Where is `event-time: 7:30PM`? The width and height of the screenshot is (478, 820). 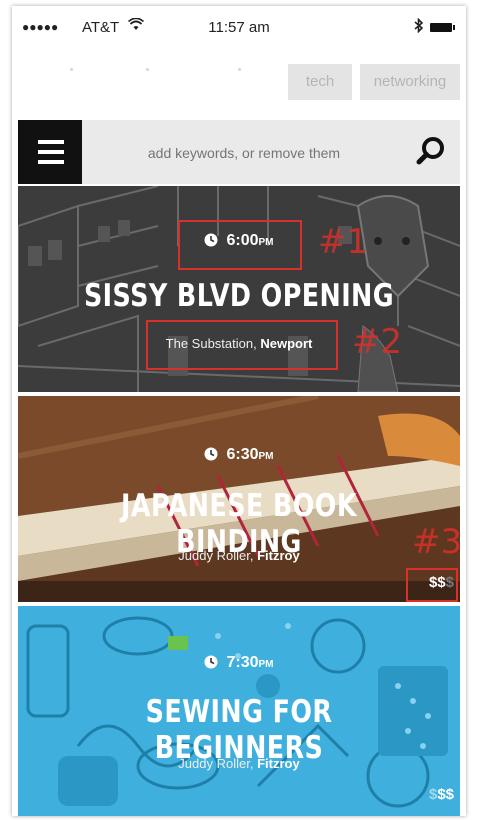 event-time: 7:30PM is located at coordinates (239, 663).